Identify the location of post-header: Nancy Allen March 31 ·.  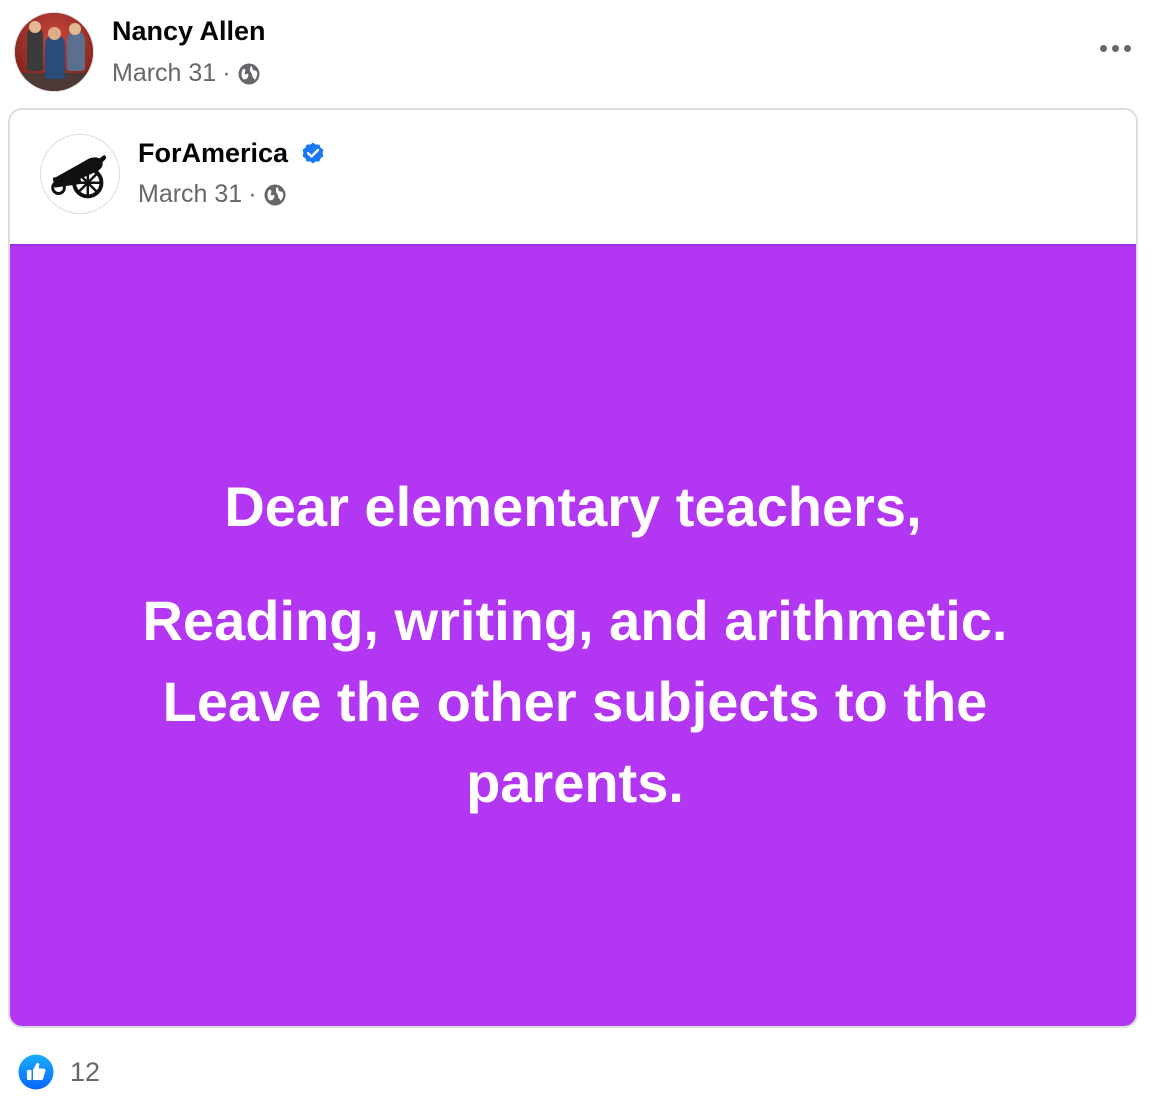
(581, 53).